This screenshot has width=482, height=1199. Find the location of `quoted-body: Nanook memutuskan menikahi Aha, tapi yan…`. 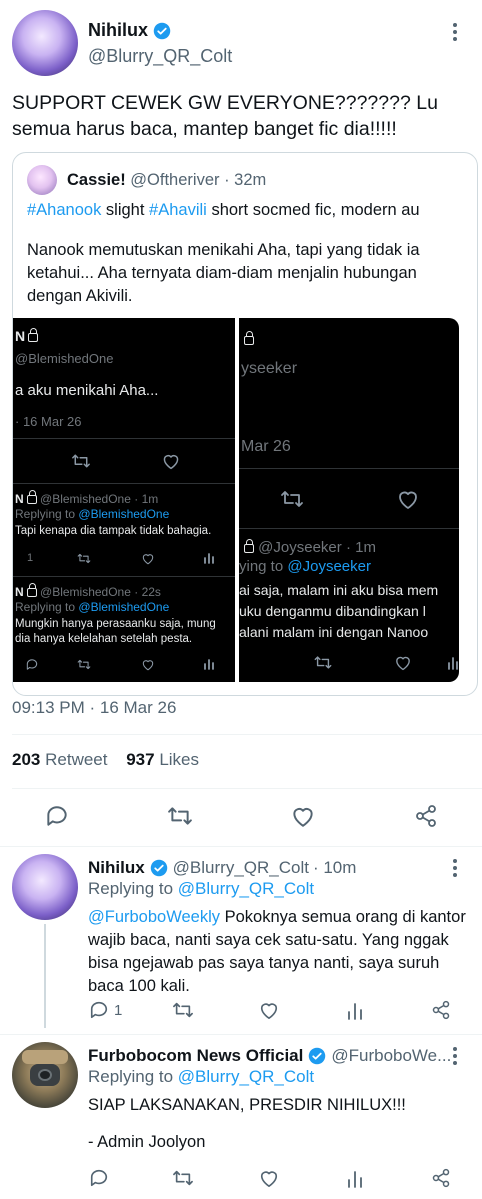

quoted-body: Nanook memutuskan menikahi Aha, tapi yan… is located at coordinates (223, 273).